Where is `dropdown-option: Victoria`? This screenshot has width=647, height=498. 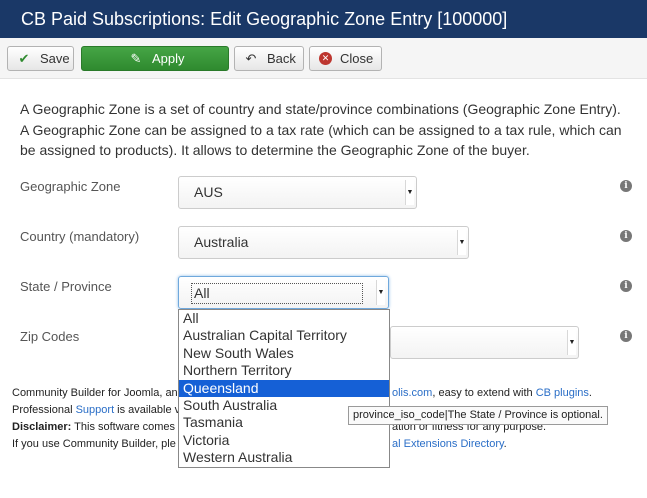
dropdown-option: Victoria is located at coordinates (284, 440).